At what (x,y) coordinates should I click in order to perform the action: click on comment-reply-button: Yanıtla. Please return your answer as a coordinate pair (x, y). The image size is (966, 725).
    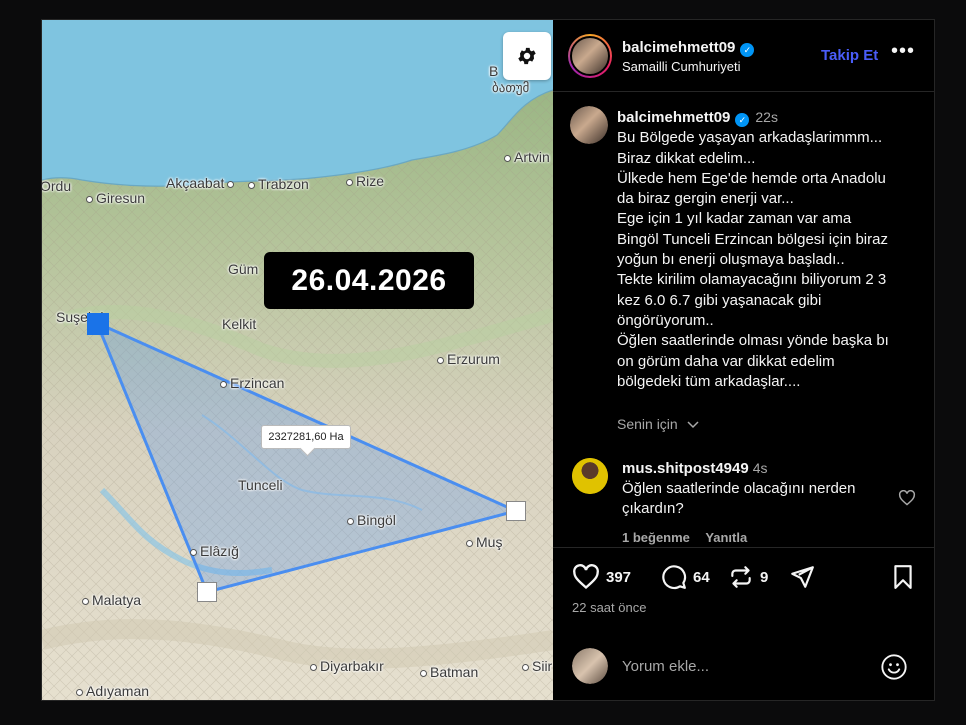
    Looking at the image, I should click on (726, 537).